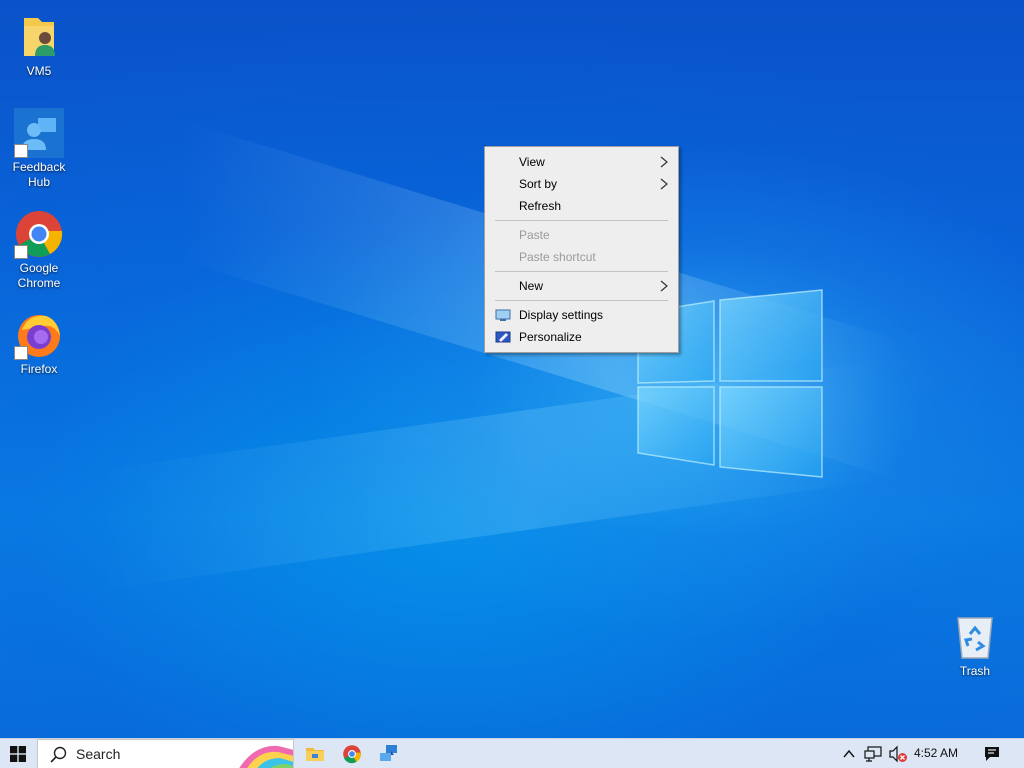 The width and height of the screenshot is (1024, 768). I want to click on windows-start-icon, so click(18, 754).